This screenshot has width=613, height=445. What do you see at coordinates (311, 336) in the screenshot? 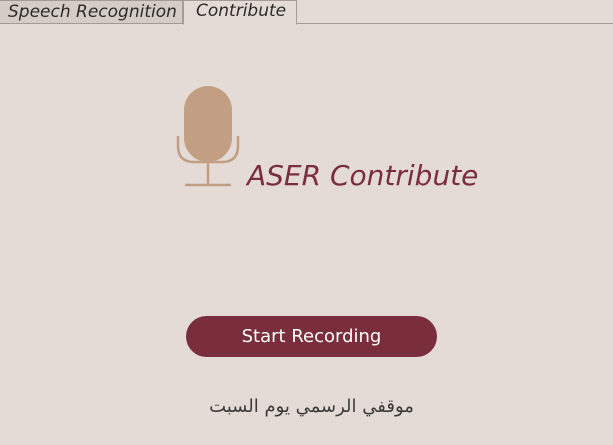
I see `start-recording-button: Start Recording` at bounding box center [311, 336].